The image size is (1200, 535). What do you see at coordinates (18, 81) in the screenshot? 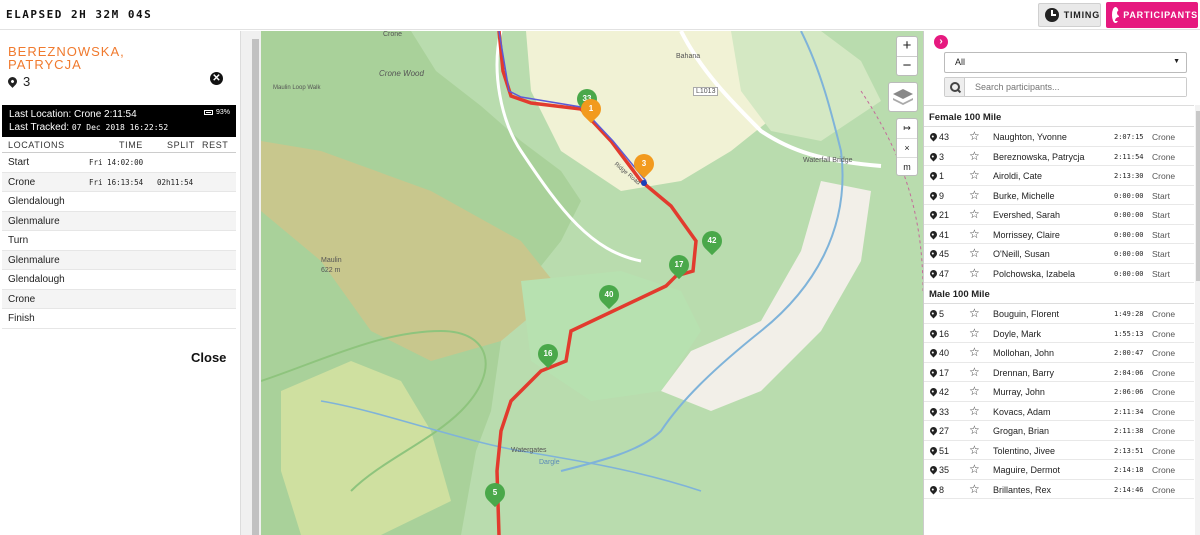
I see `runner-bib: 3` at bounding box center [18, 81].